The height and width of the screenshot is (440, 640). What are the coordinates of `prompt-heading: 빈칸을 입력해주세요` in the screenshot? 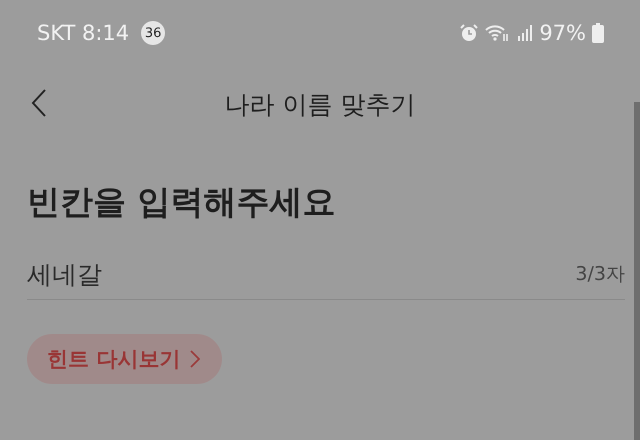 It's located at (181, 202).